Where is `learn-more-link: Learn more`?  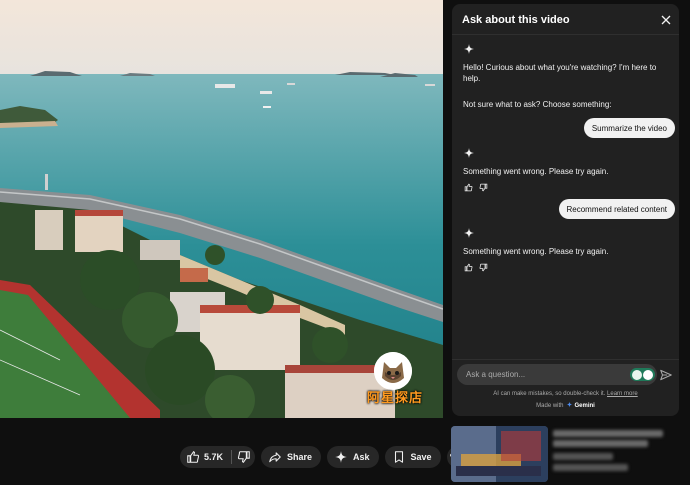
learn-more-link: Learn more is located at coordinates (622, 394).